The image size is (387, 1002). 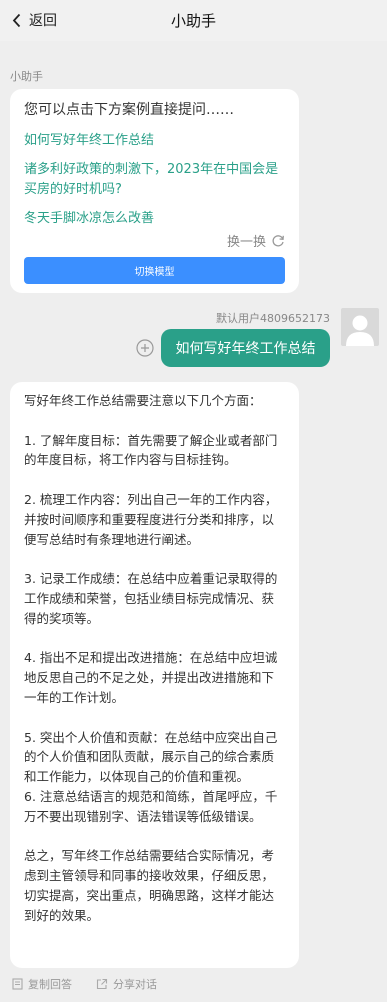 What do you see at coordinates (278, 240) in the screenshot?
I see `refresh-icon` at bounding box center [278, 240].